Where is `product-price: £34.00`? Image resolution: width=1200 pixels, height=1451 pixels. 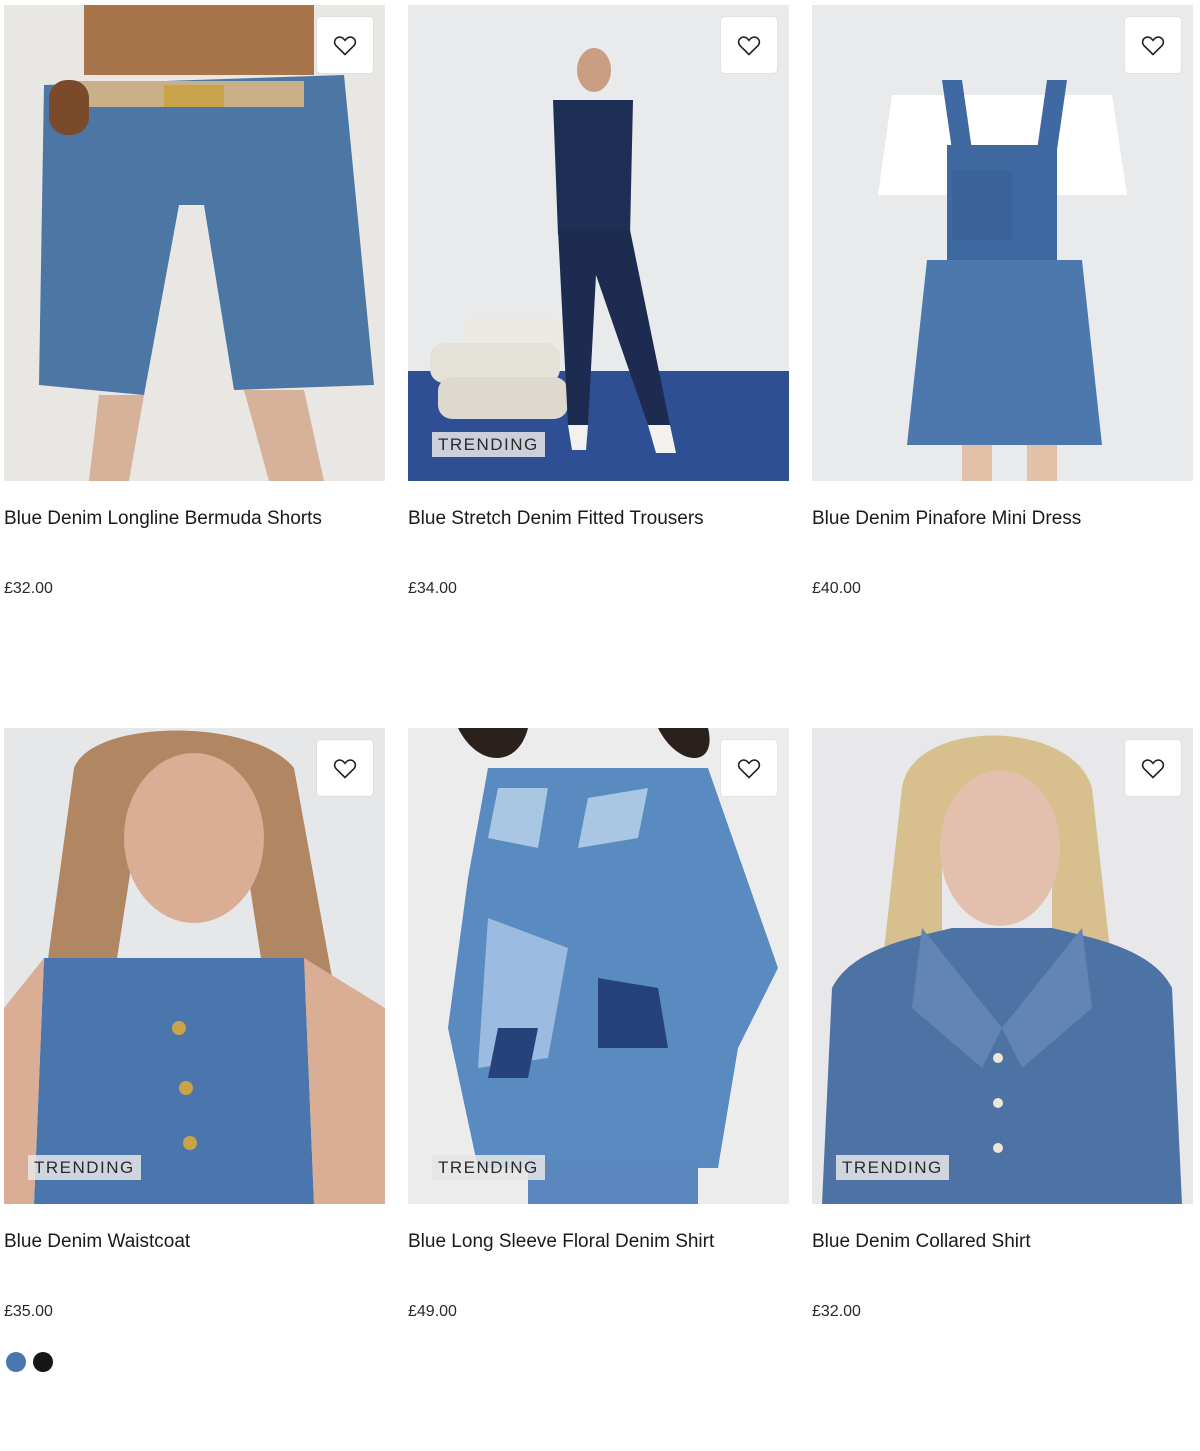
product-price: £34.00 is located at coordinates (432, 588).